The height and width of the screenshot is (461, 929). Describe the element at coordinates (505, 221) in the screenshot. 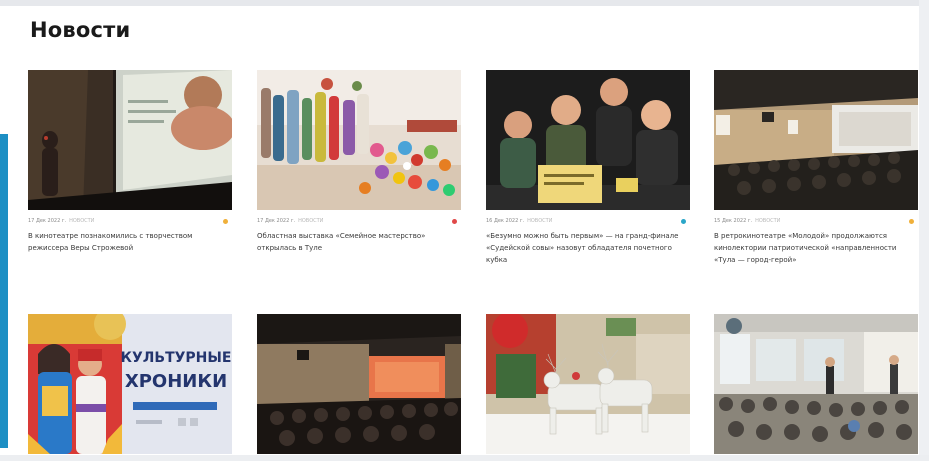

I see `card-date: 16 Дек 2022 г.` at that location.